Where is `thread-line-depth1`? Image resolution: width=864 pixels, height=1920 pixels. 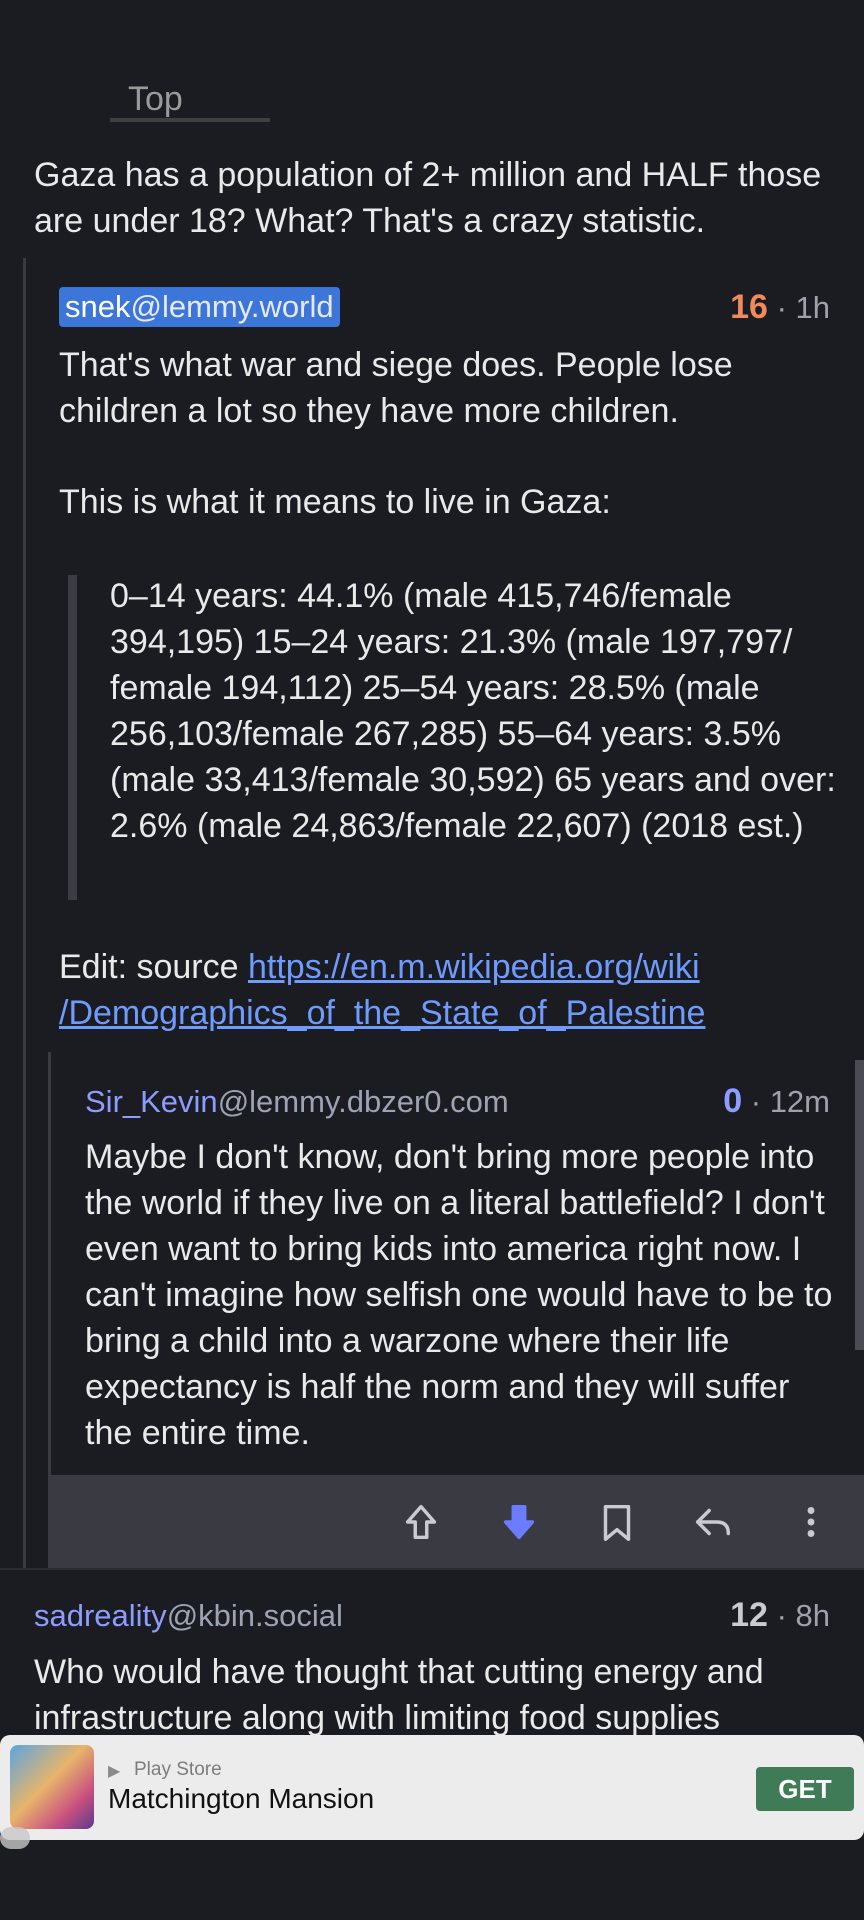
thread-line-depth1 is located at coordinates (24, 913).